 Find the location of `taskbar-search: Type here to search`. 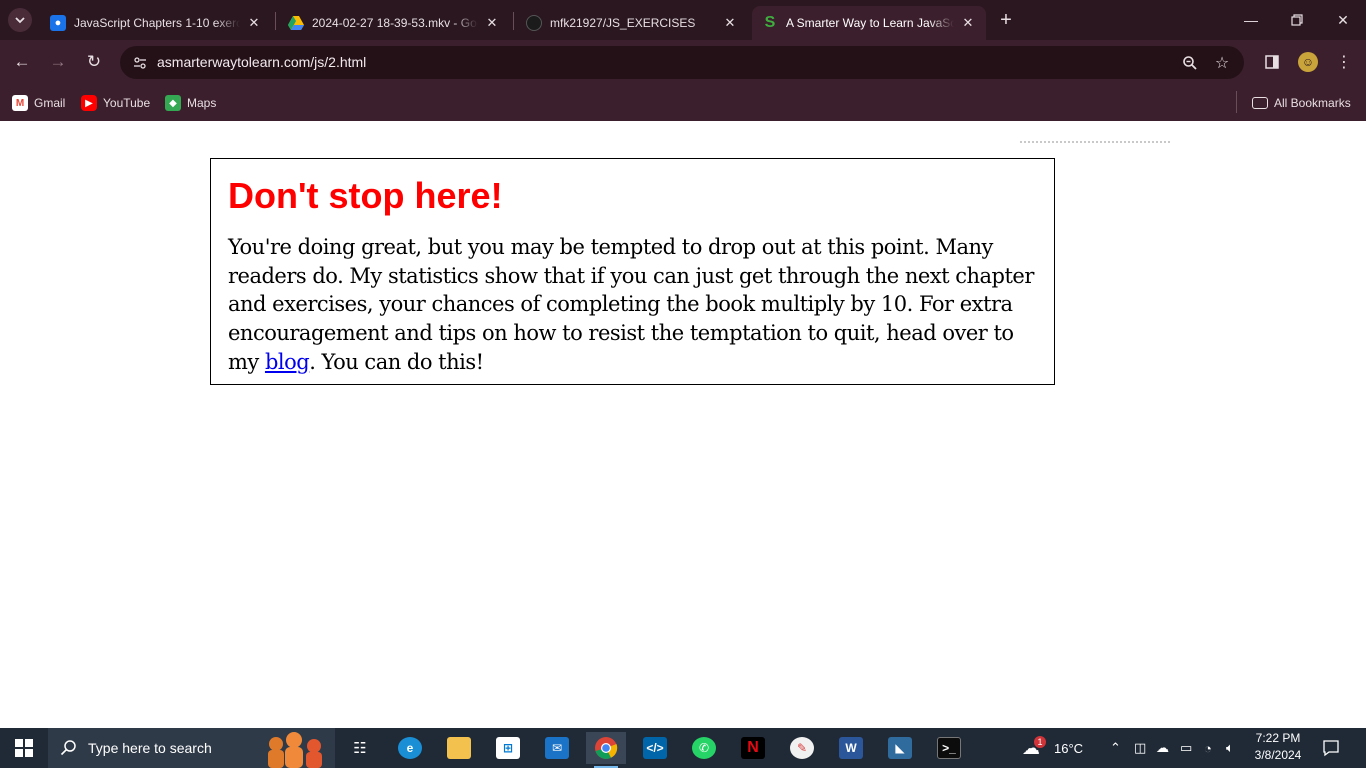

taskbar-search: Type here to search is located at coordinates (191, 748).